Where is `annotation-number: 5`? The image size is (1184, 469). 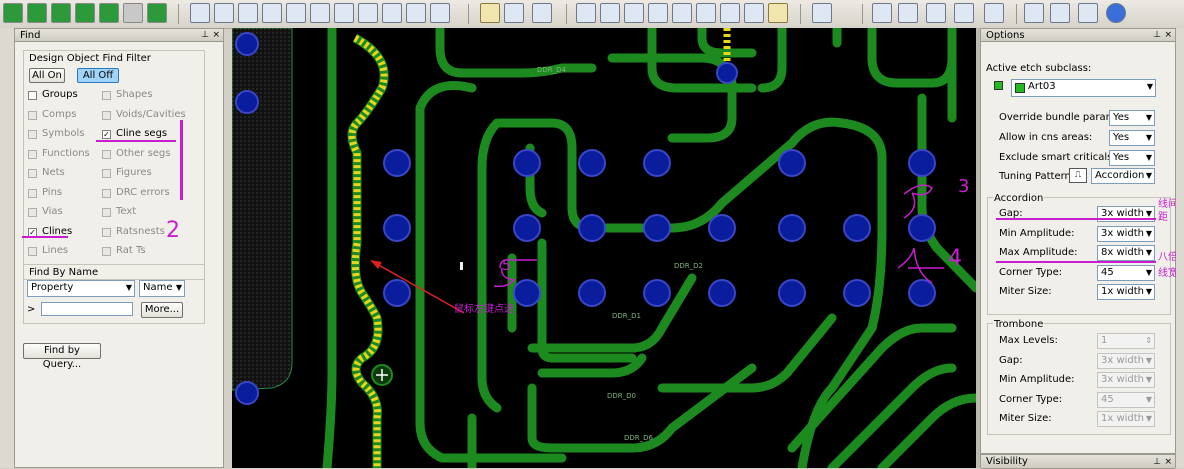 annotation-number: 5 is located at coordinates (506, 266).